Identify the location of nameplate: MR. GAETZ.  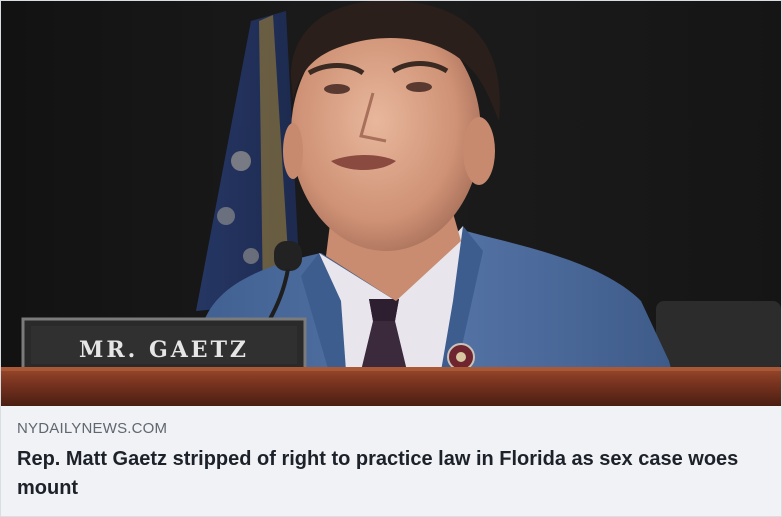
(164, 345).